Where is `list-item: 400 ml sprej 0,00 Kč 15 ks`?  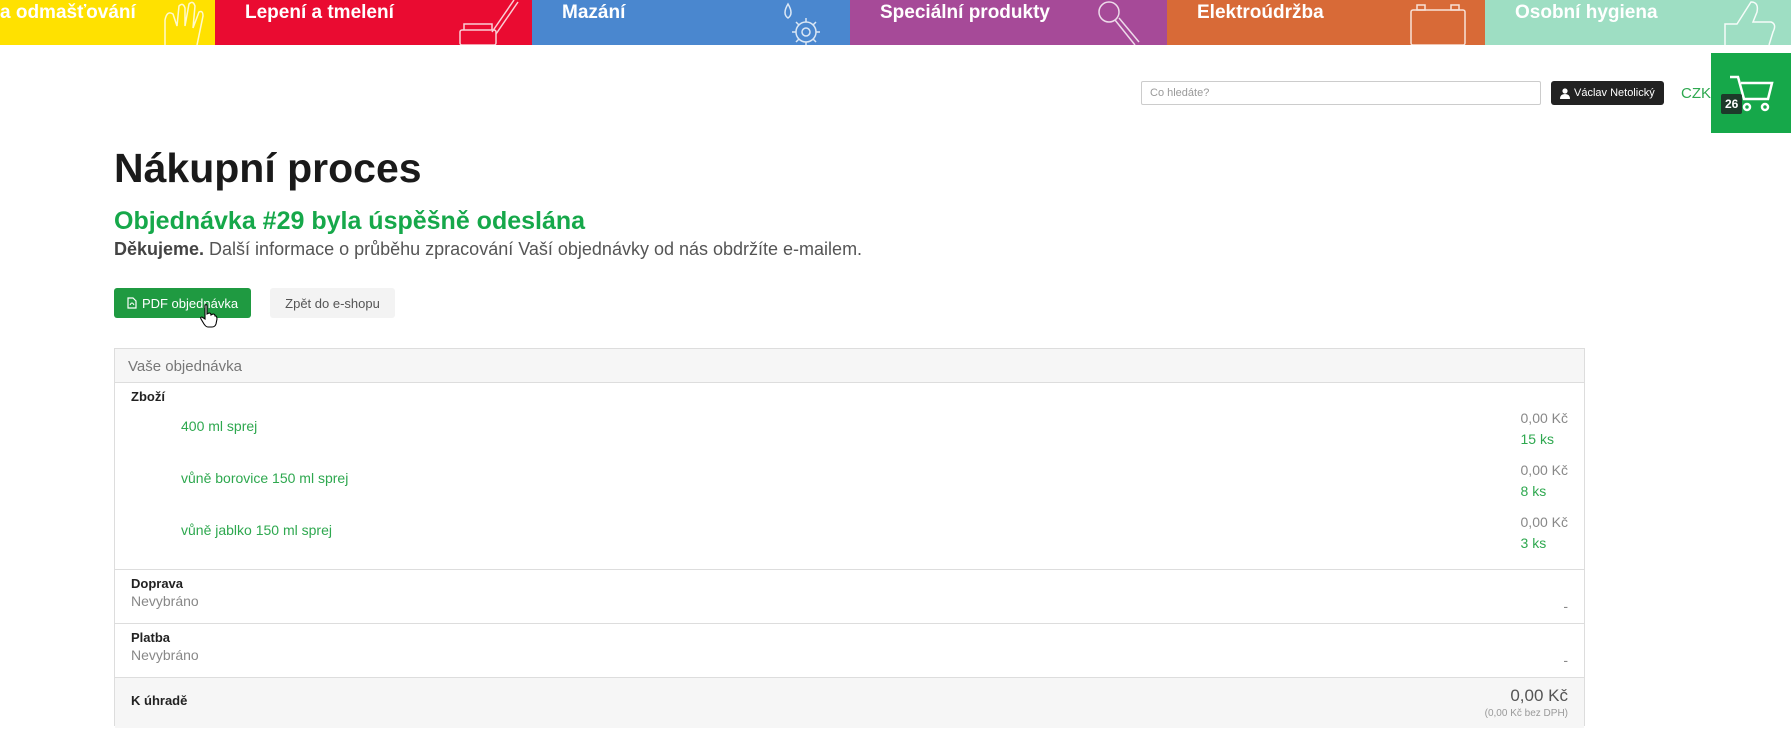 list-item: 400 ml sprej 0,00 Kč 15 ks is located at coordinates (849, 430).